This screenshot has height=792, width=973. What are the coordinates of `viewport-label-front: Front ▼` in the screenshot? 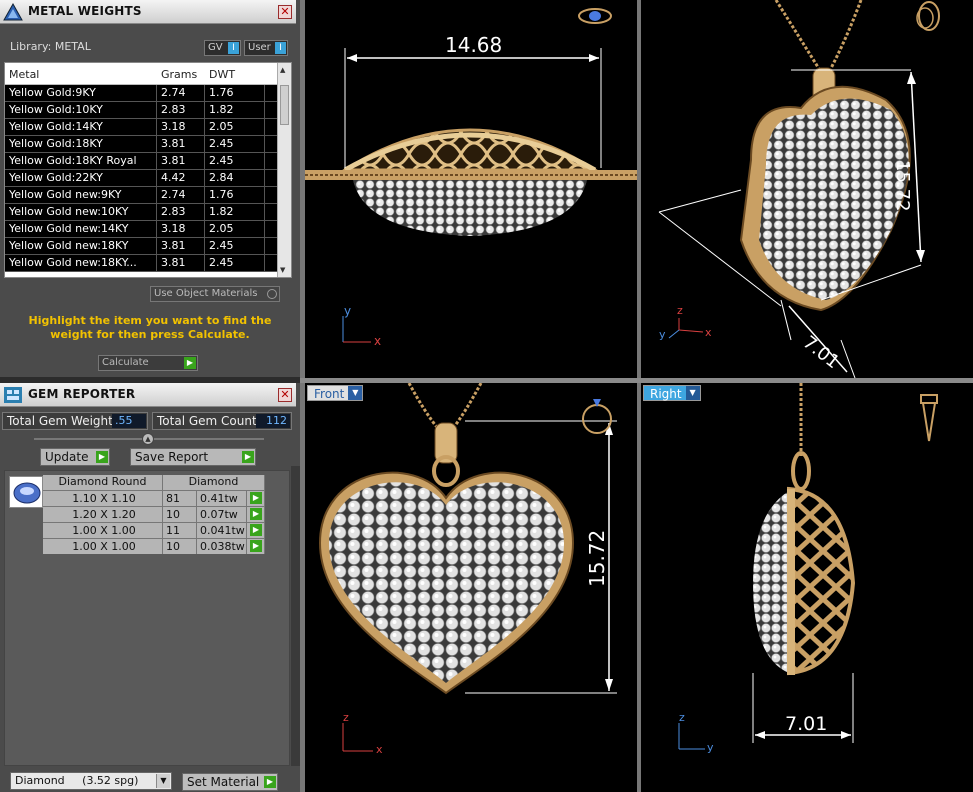 It's located at (335, 393).